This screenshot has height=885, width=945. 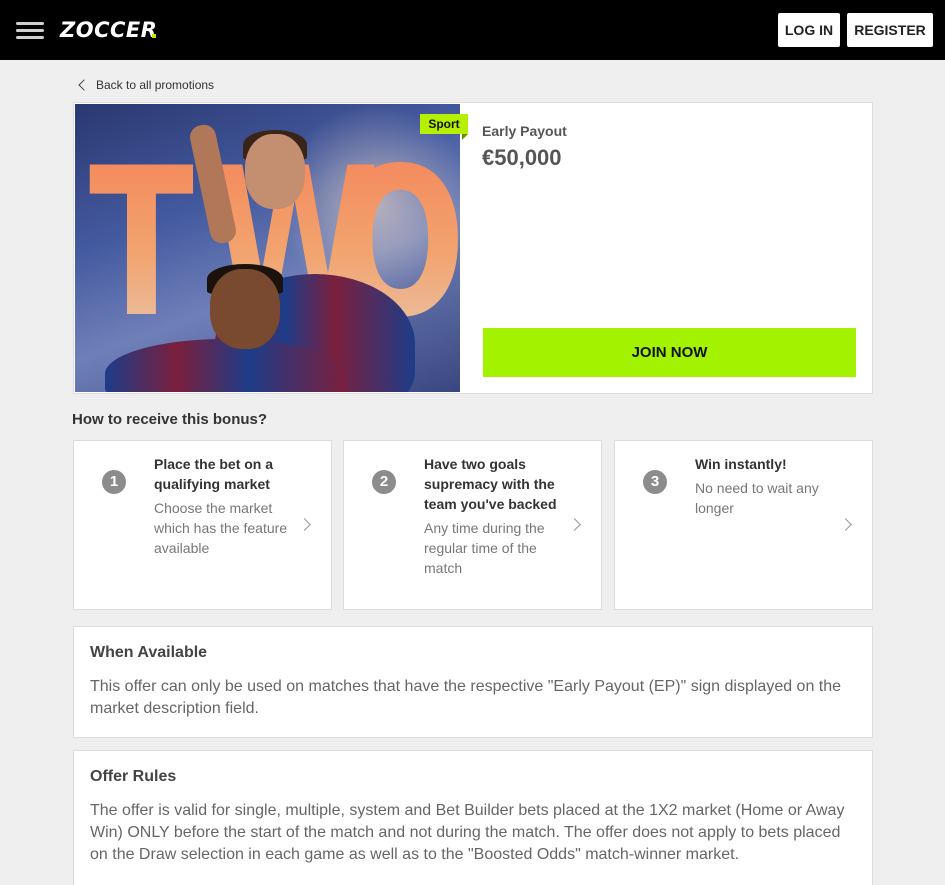 What do you see at coordinates (170, 419) in the screenshot?
I see `section-title: How to receive this bonus?` at bounding box center [170, 419].